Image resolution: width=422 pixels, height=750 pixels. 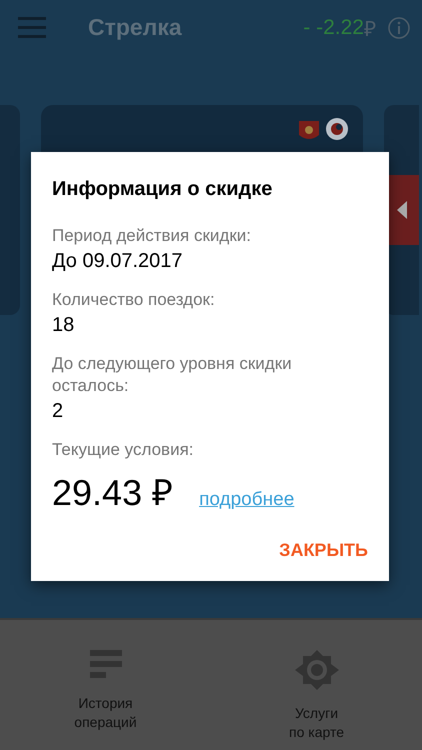 I want to click on field-label: До следующего уровня скидки осталось:, so click(x=172, y=375).